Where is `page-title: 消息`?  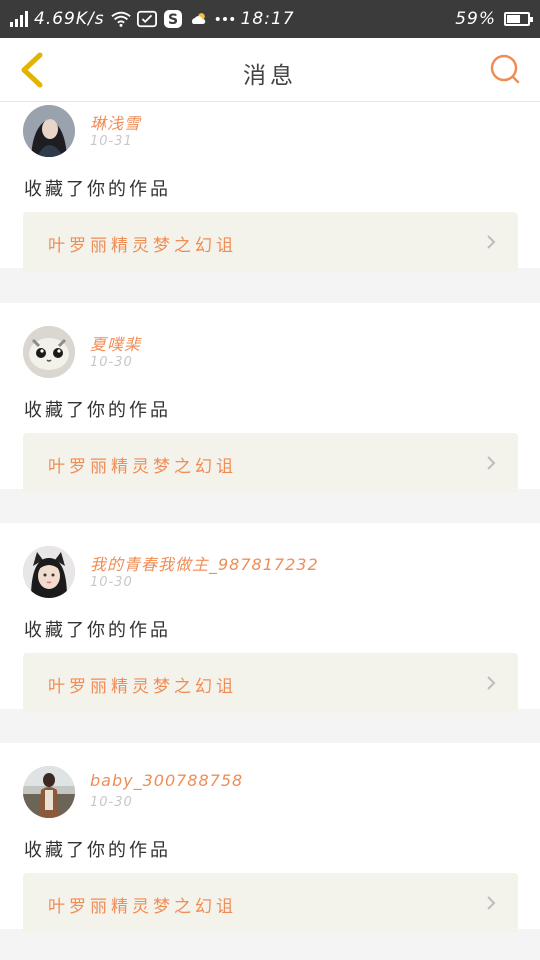
page-title: 消息 is located at coordinates (270, 76).